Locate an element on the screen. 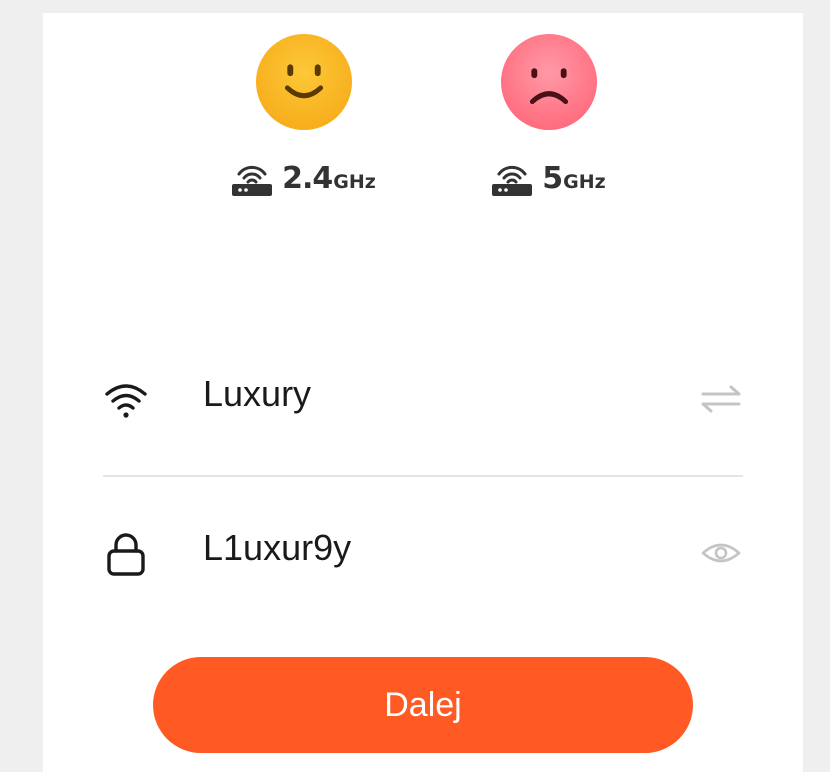 The image size is (830, 772). ssid-value: Luxury is located at coordinates (257, 394).